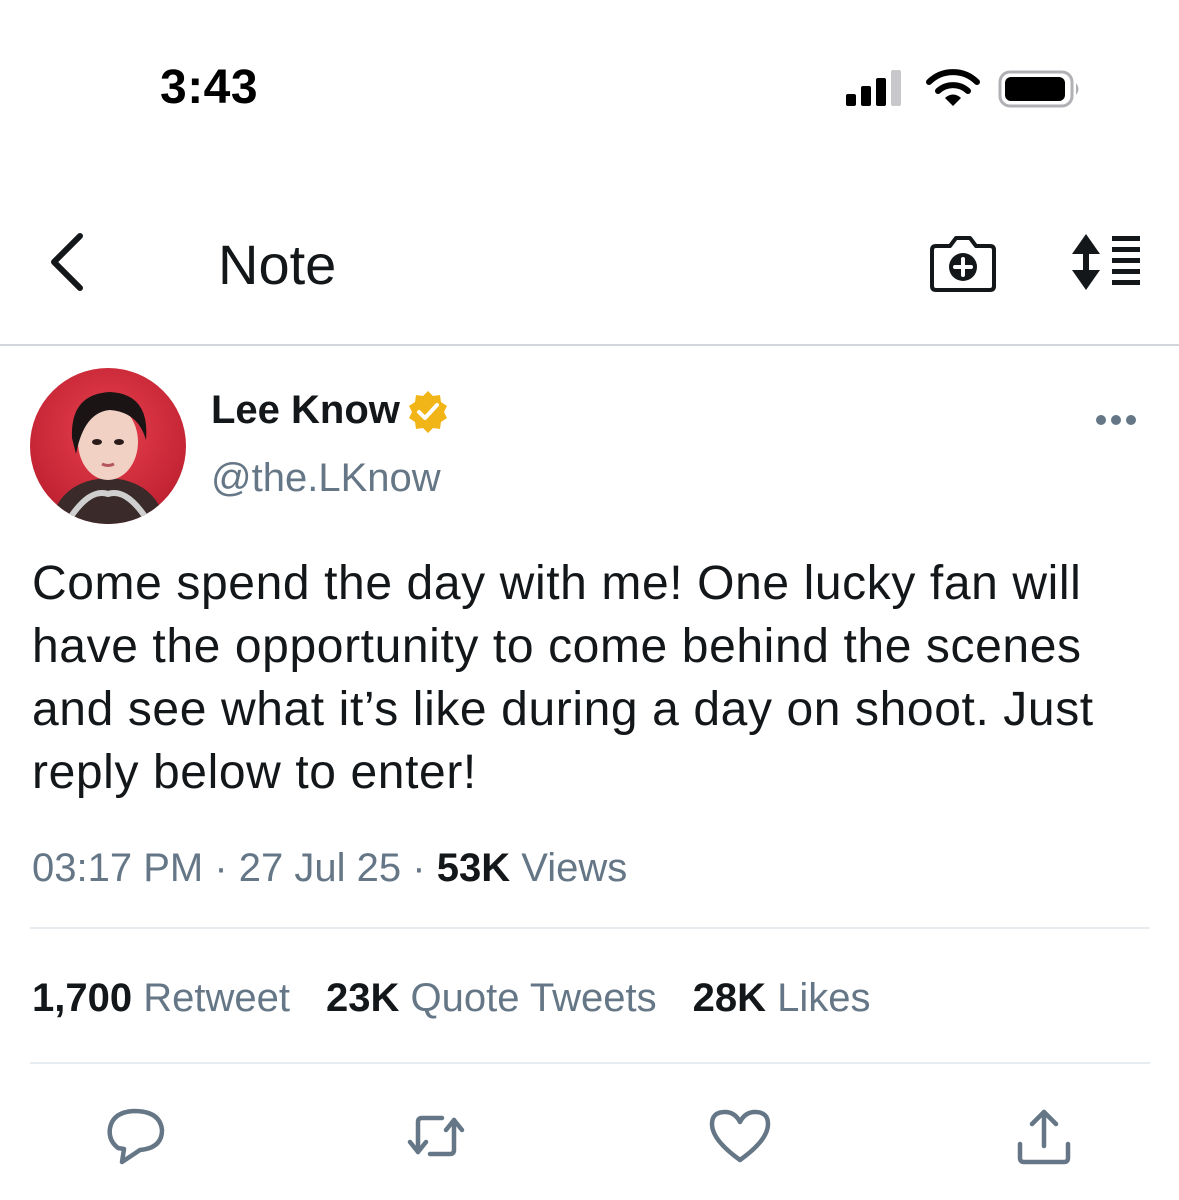 This screenshot has height=1200, width=1179. What do you see at coordinates (69, 262) in the screenshot?
I see `back-chevron-icon` at bounding box center [69, 262].